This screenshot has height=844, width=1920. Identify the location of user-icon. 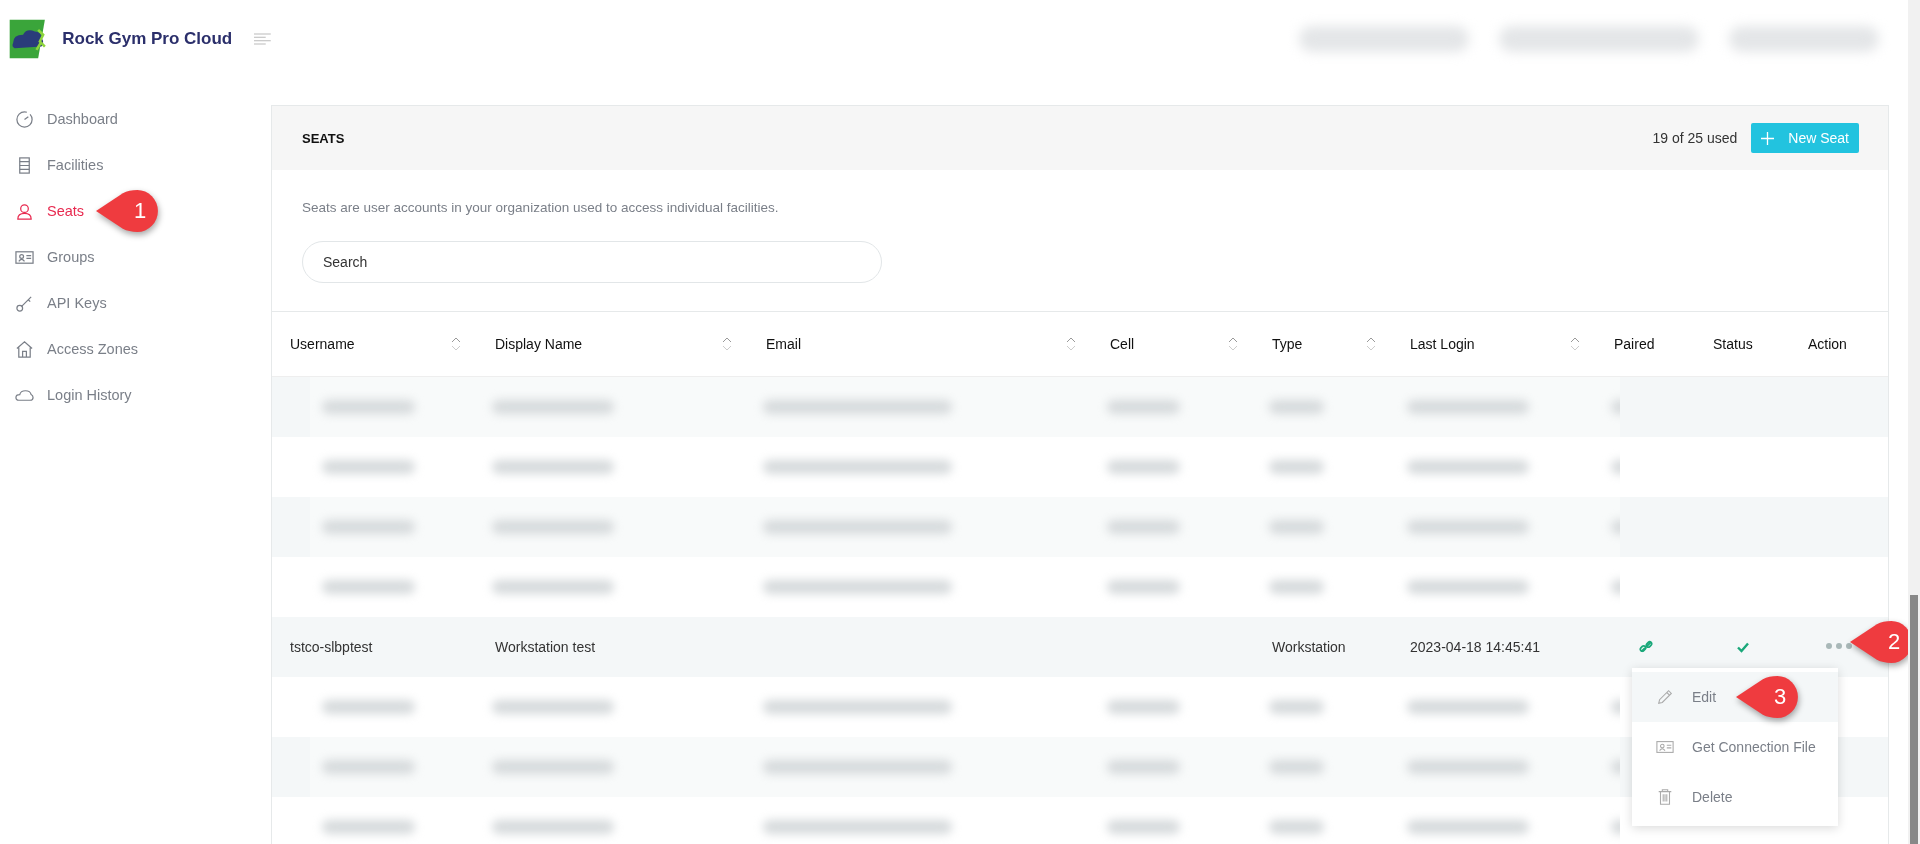
(24, 211).